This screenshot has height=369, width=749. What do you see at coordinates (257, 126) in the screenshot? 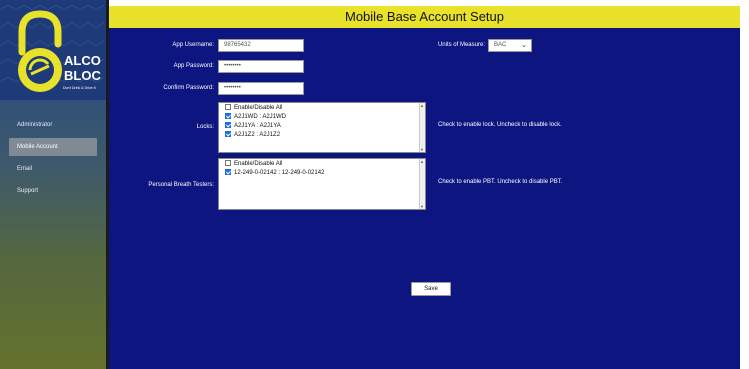
I see `locks-item-label: A2J1YA` at bounding box center [257, 126].